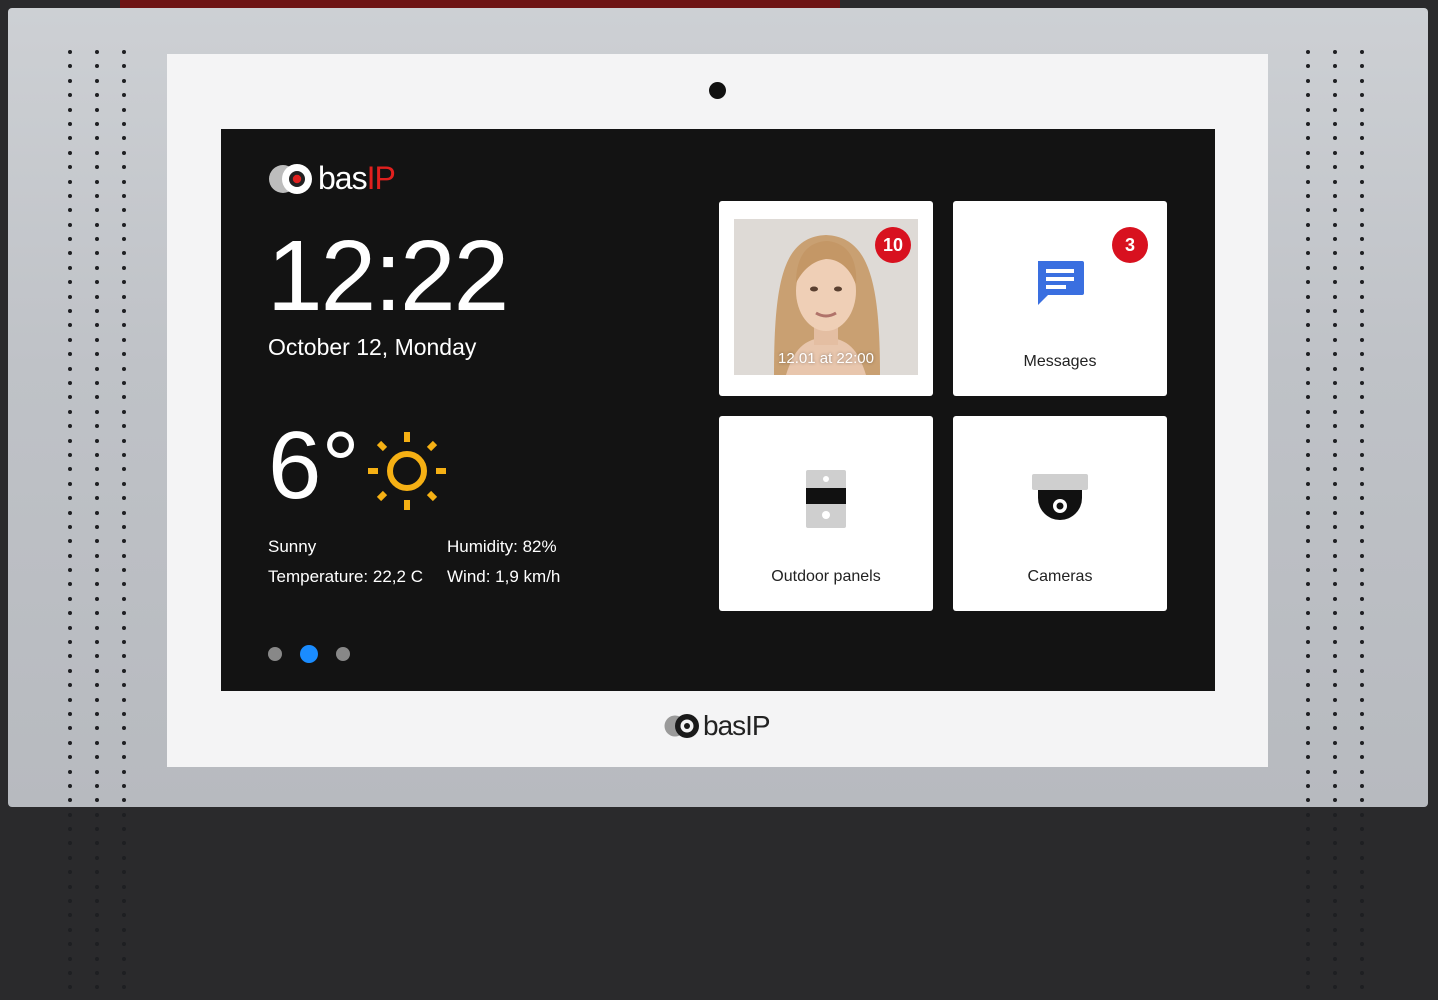 The width and height of the screenshot is (1438, 1000). What do you see at coordinates (357, 178) in the screenshot?
I see `brand-wordmark: basIP` at bounding box center [357, 178].